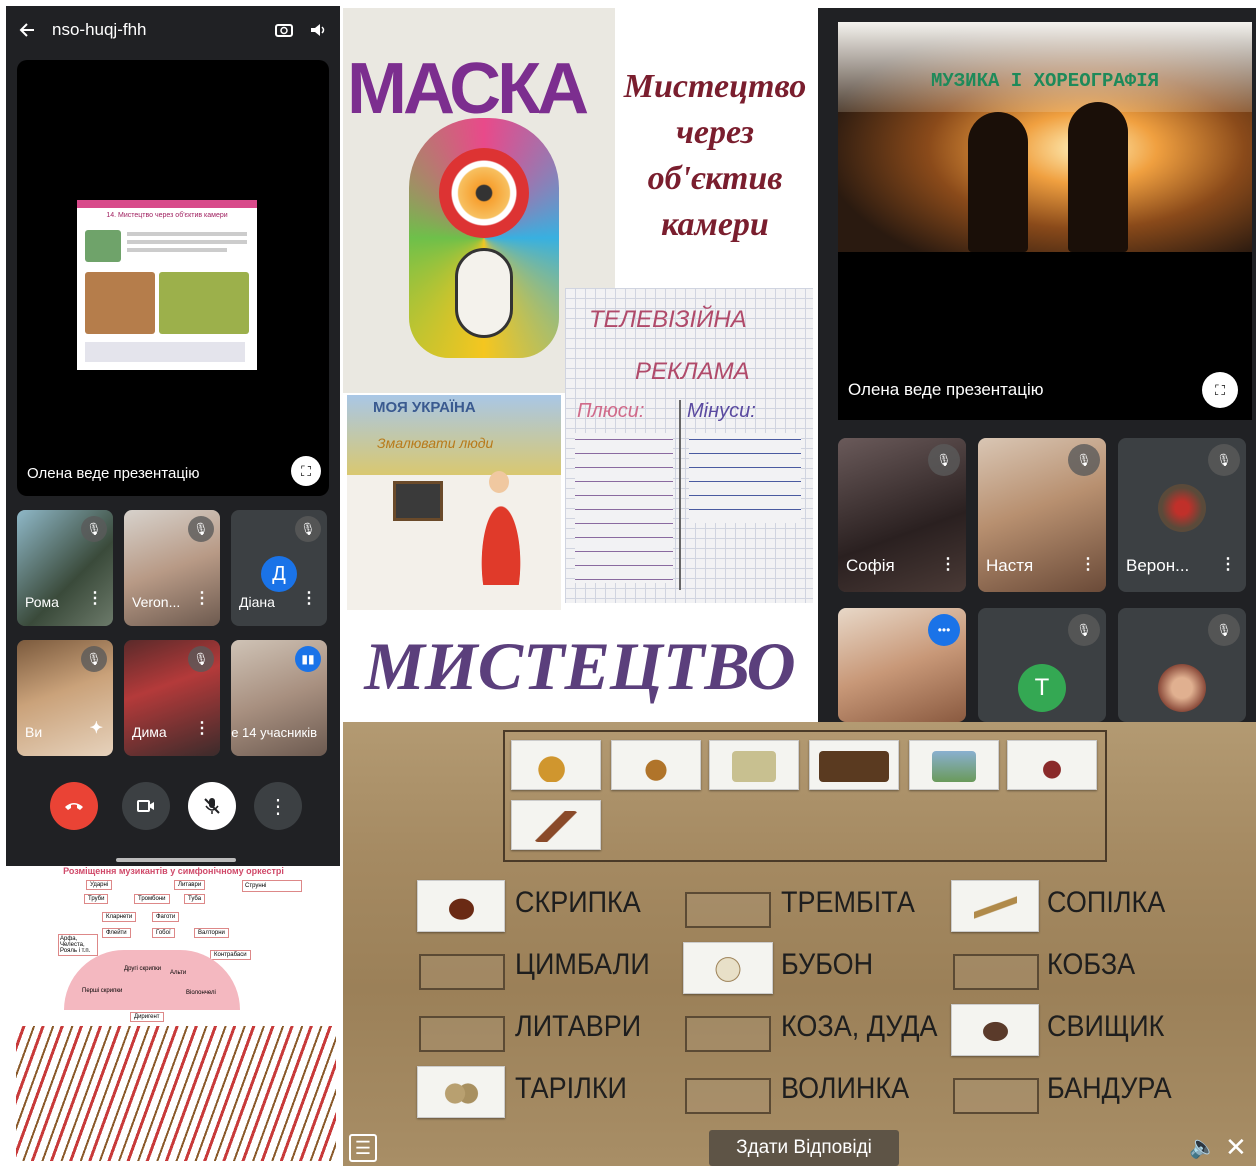 This screenshot has width=1256, height=1166. I want to click on participant-tile: 🎙 Настя ⋮, so click(1042, 515).